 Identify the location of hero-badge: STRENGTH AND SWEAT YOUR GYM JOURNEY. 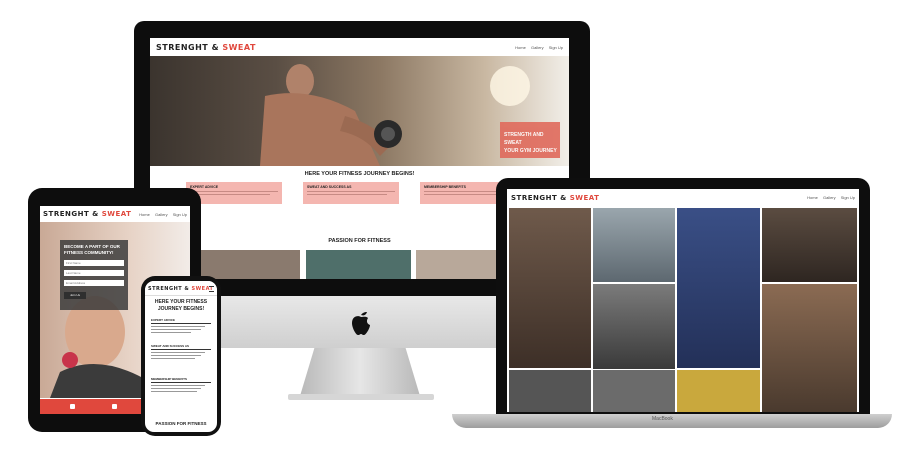
(530, 140).